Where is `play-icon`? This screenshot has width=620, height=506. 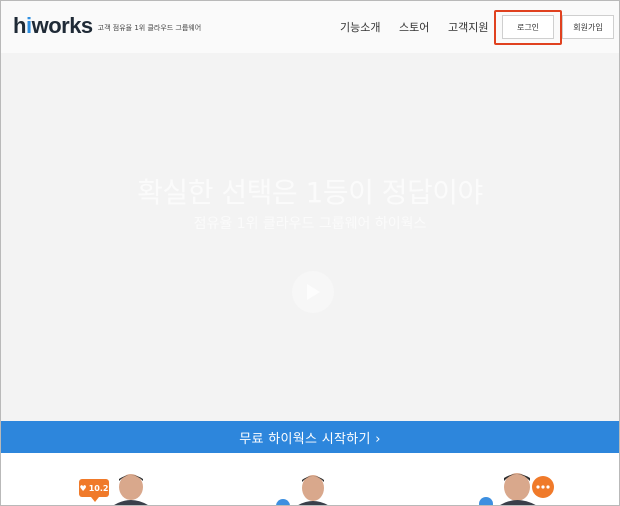 play-icon is located at coordinates (313, 292).